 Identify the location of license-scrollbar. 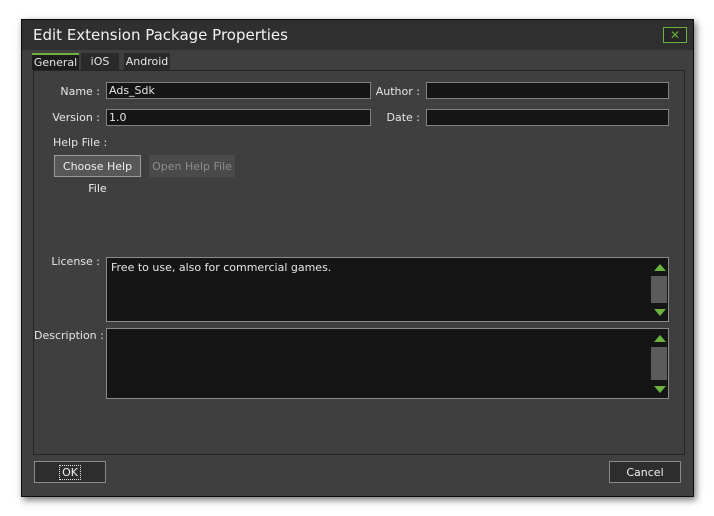
(659, 289).